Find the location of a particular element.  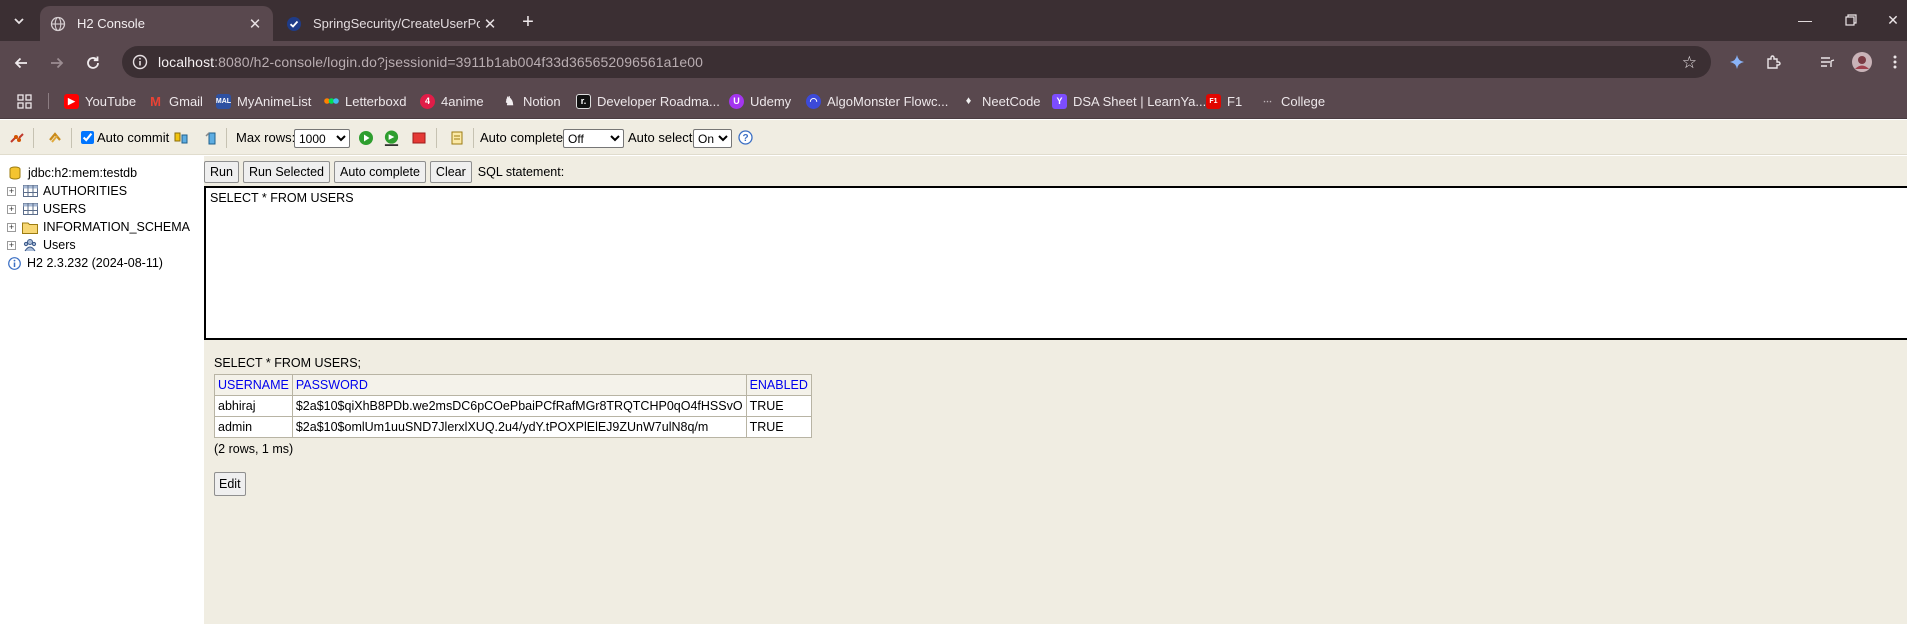

bookmark-gmail: M Gmail is located at coordinates (175, 101).